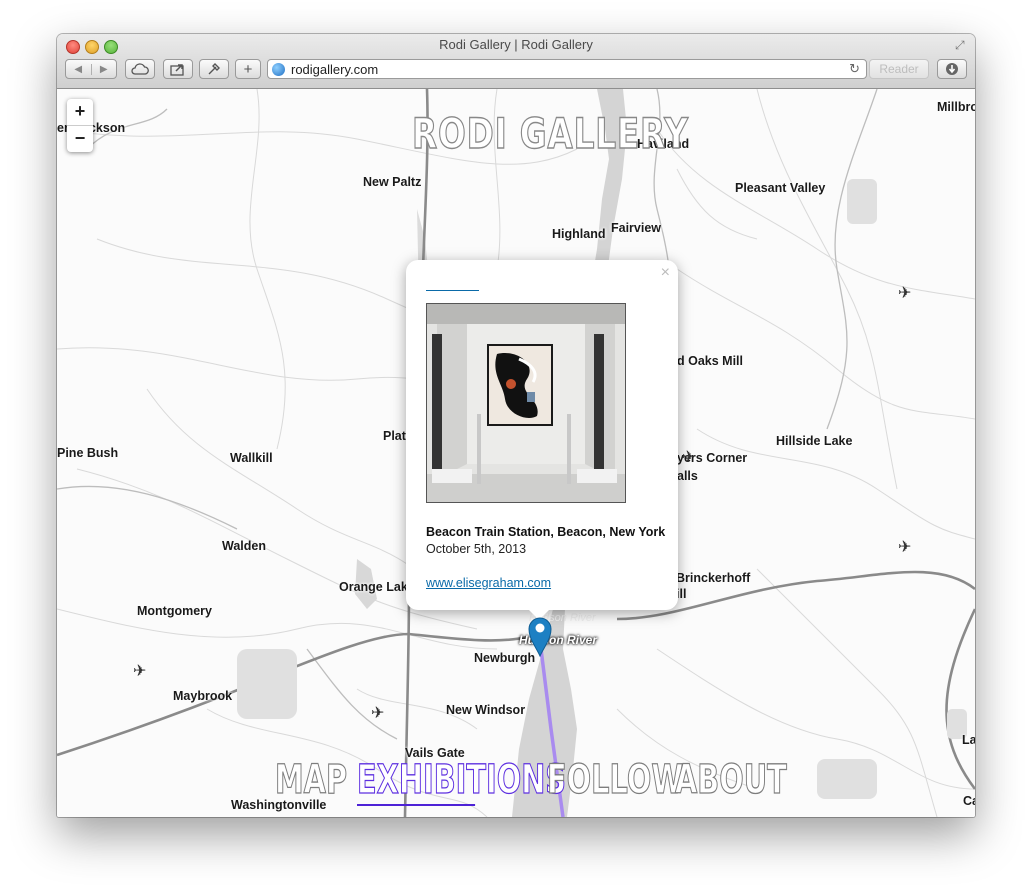 This screenshot has width=1032, height=896. Describe the element at coordinates (567, 69) in the screenshot. I see `address-bar: rodigallery.com ↻` at that location.